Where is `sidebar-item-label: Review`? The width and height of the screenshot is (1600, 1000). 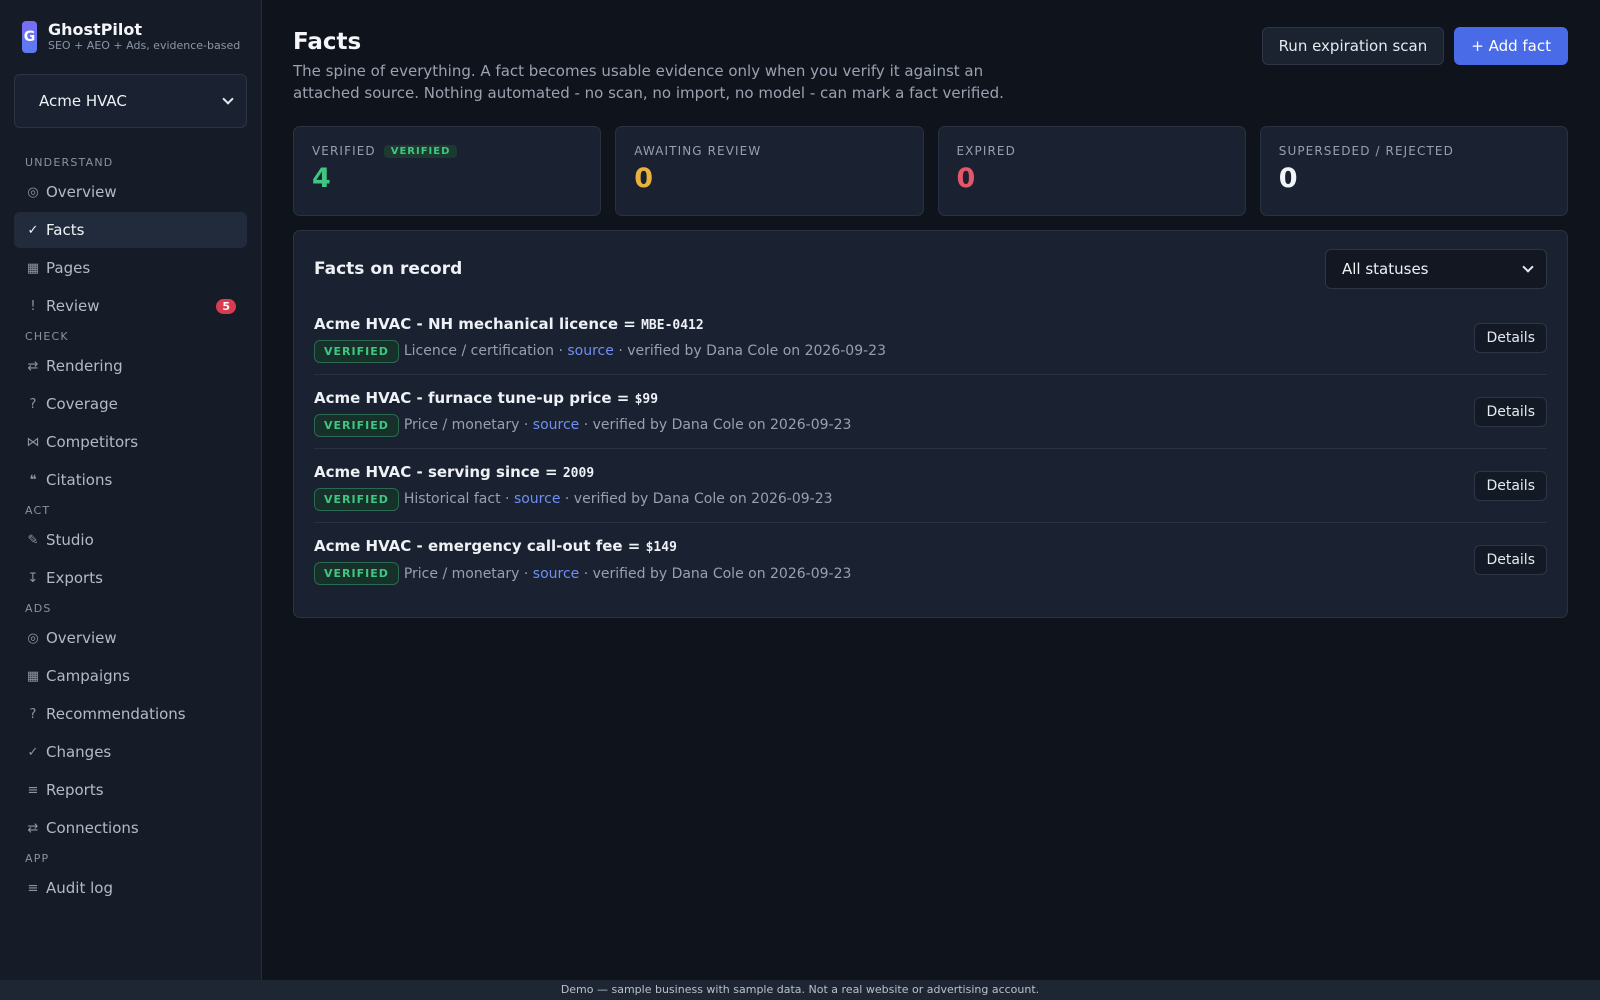 sidebar-item-label: Review is located at coordinates (73, 306).